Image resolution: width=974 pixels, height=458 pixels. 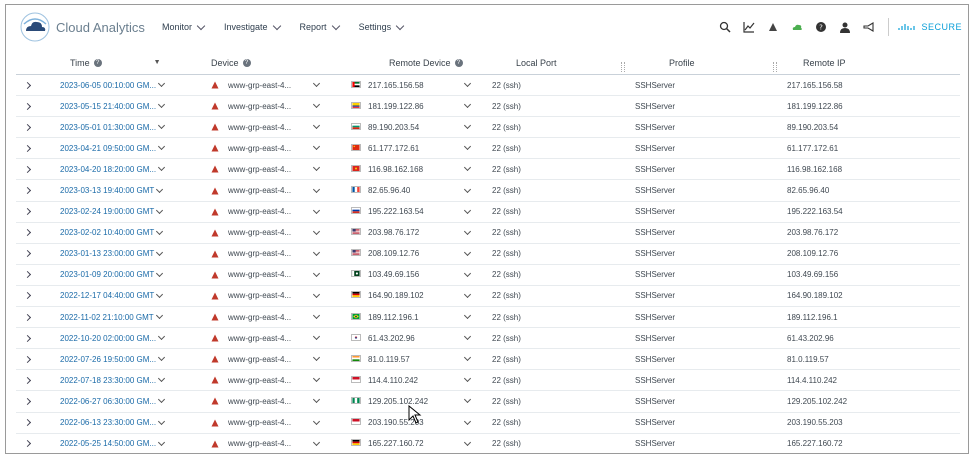 I want to click on col-time: Time? ▼, so click(x=114, y=63).